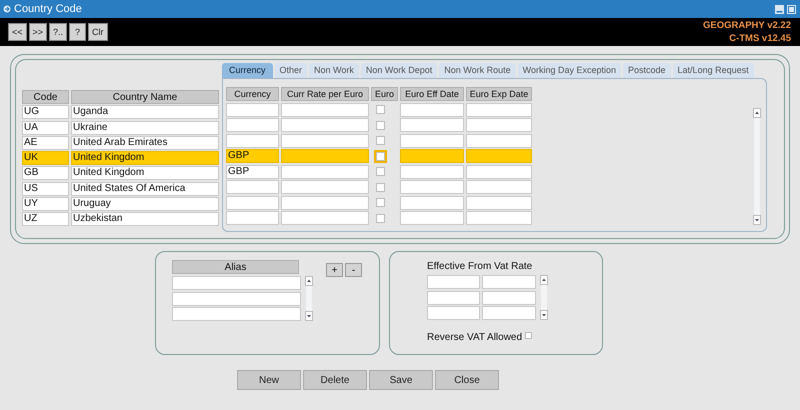 The width and height of the screenshot is (800, 410). Describe the element at coordinates (145, 112) in the screenshot. I see `table-cell: Uganda` at that location.